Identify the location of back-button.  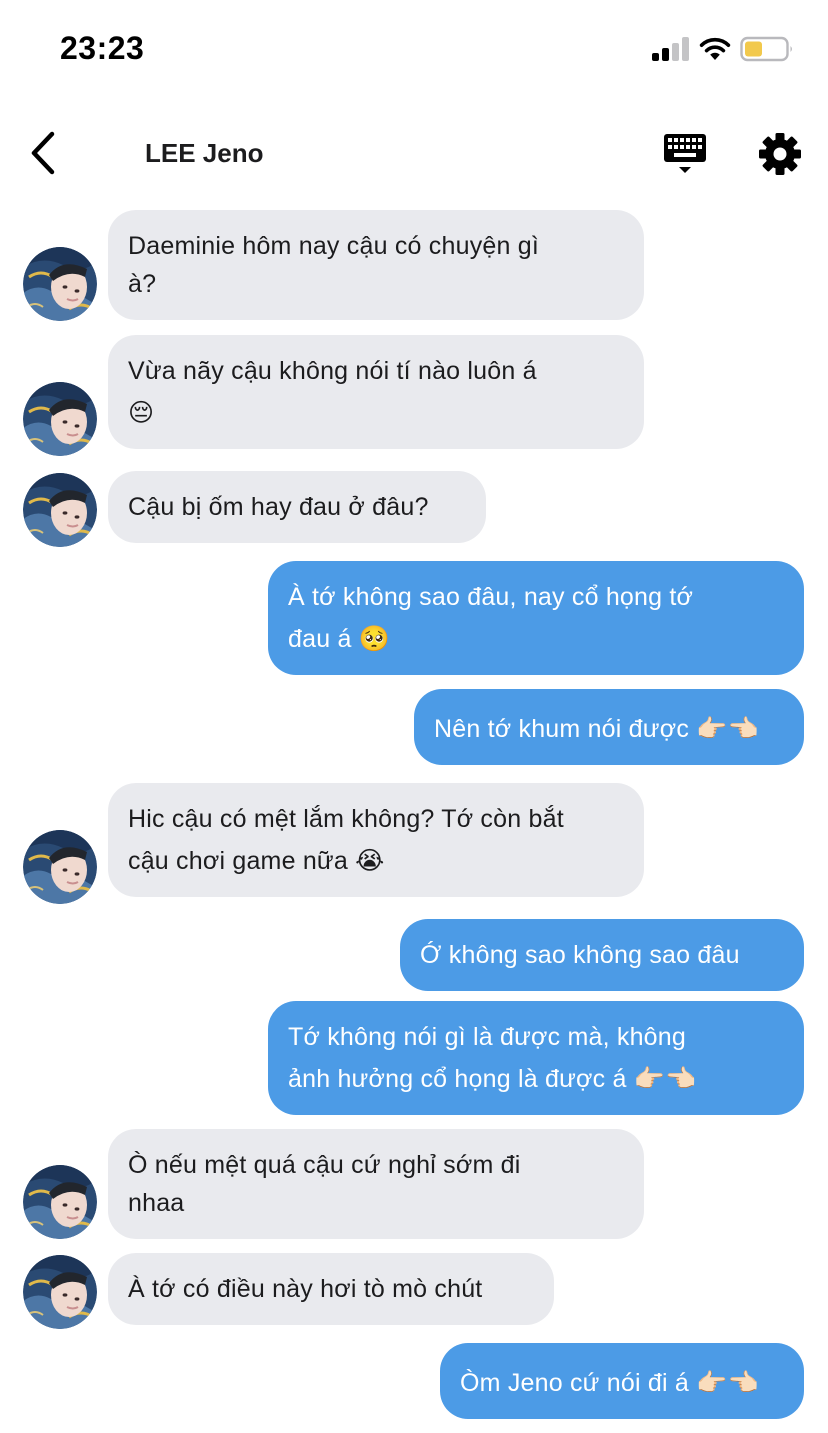
(44, 153).